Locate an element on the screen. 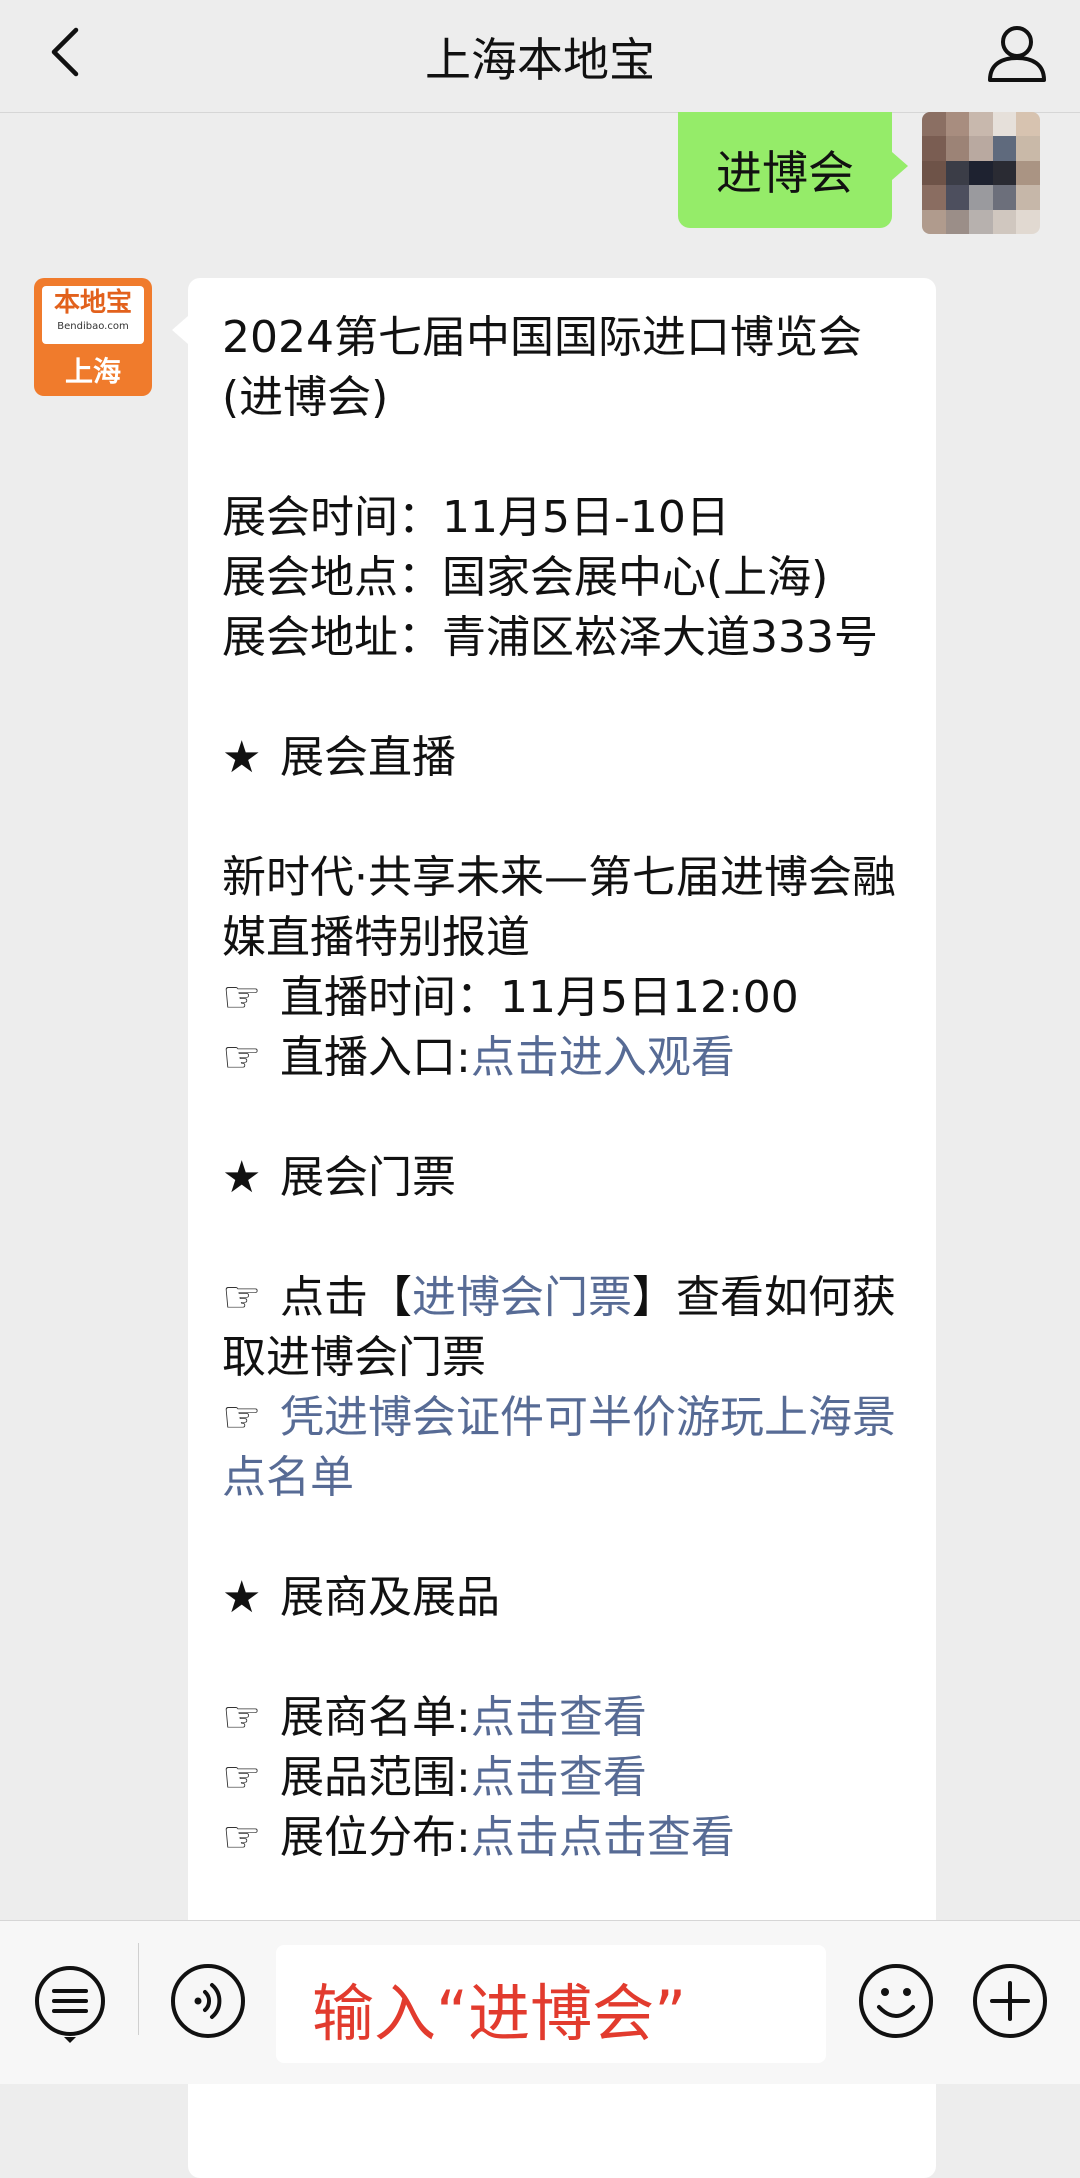 This screenshot has height=2178, width=1080. divider is located at coordinates (138, 1989).